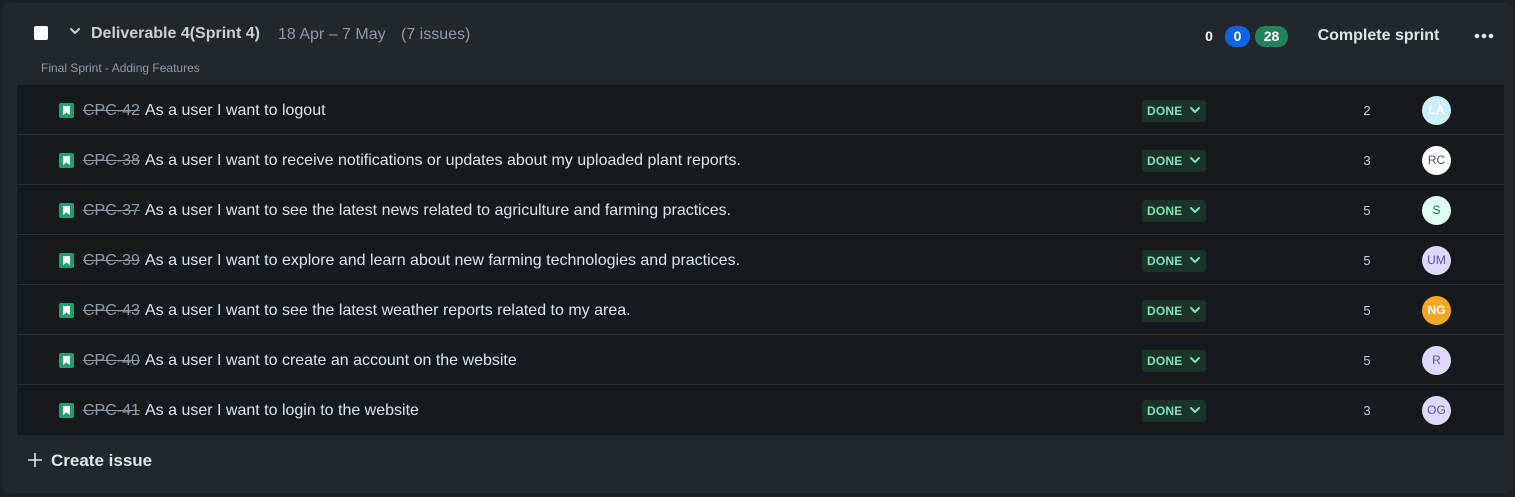 The height and width of the screenshot is (497, 1515). What do you see at coordinates (1436, 110) in the screenshot?
I see `avatar: LA` at bounding box center [1436, 110].